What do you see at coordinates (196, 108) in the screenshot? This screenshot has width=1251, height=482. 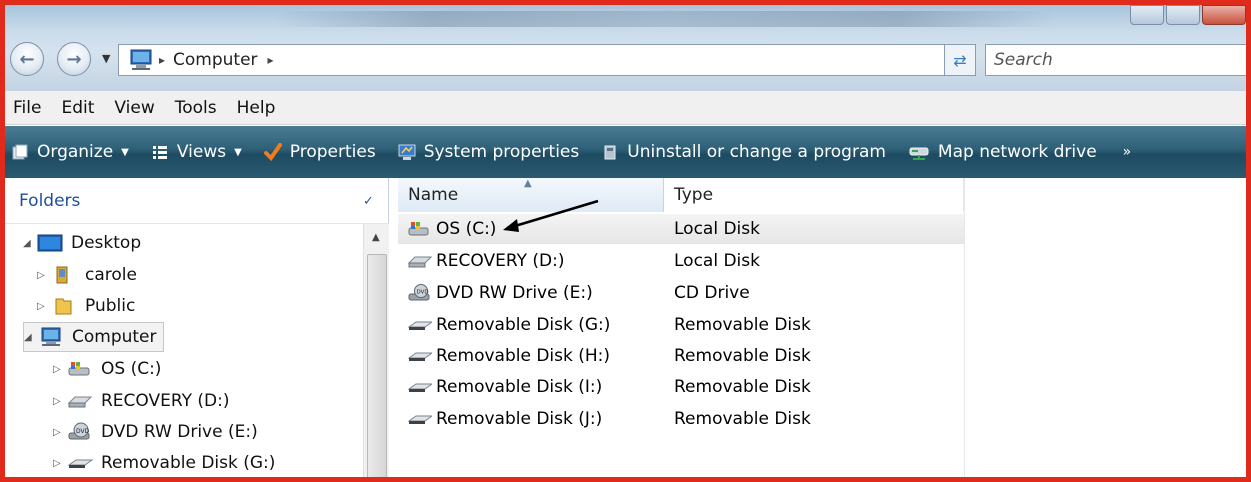 I see `menu-tools: Tools` at bounding box center [196, 108].